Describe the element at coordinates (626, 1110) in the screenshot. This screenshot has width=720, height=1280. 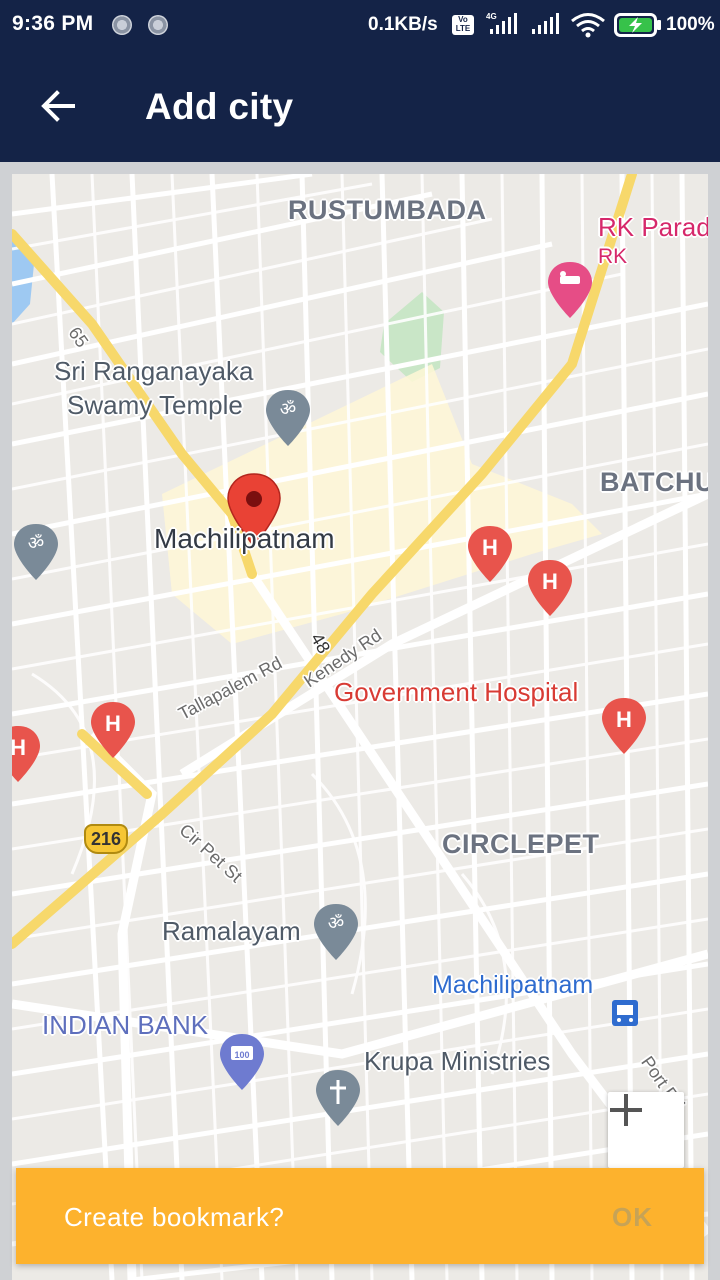
I see `plus-icon` at that location.